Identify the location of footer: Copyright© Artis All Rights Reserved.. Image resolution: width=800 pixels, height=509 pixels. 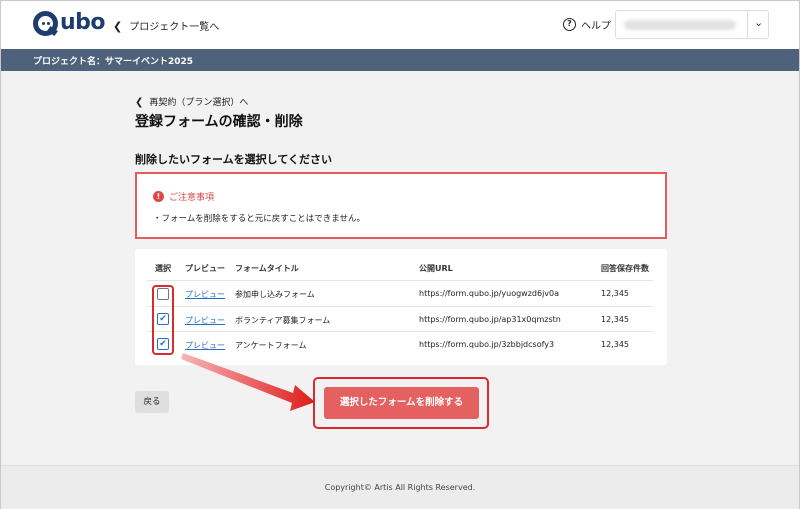
(400, 487).